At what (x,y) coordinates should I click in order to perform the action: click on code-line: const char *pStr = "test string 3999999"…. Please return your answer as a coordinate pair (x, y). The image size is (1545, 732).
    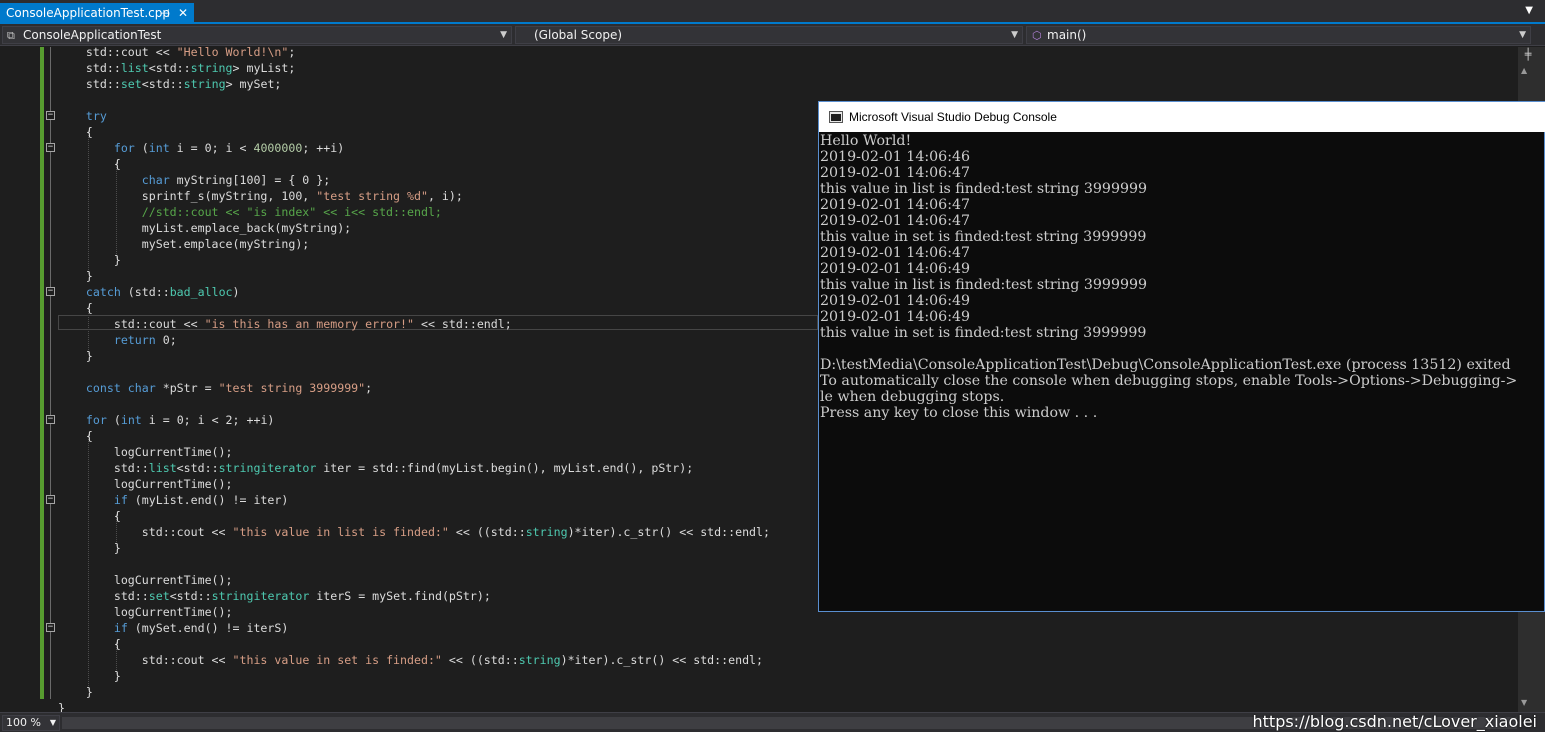
    Looking at the image, I should click on (414, 388).